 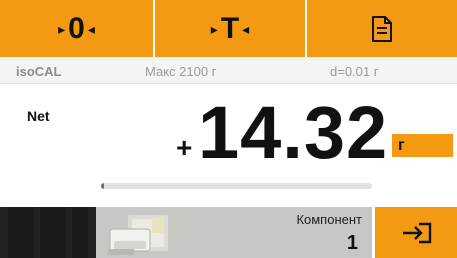 I want to click on weight-sign: +, so click(x=184, y=147).